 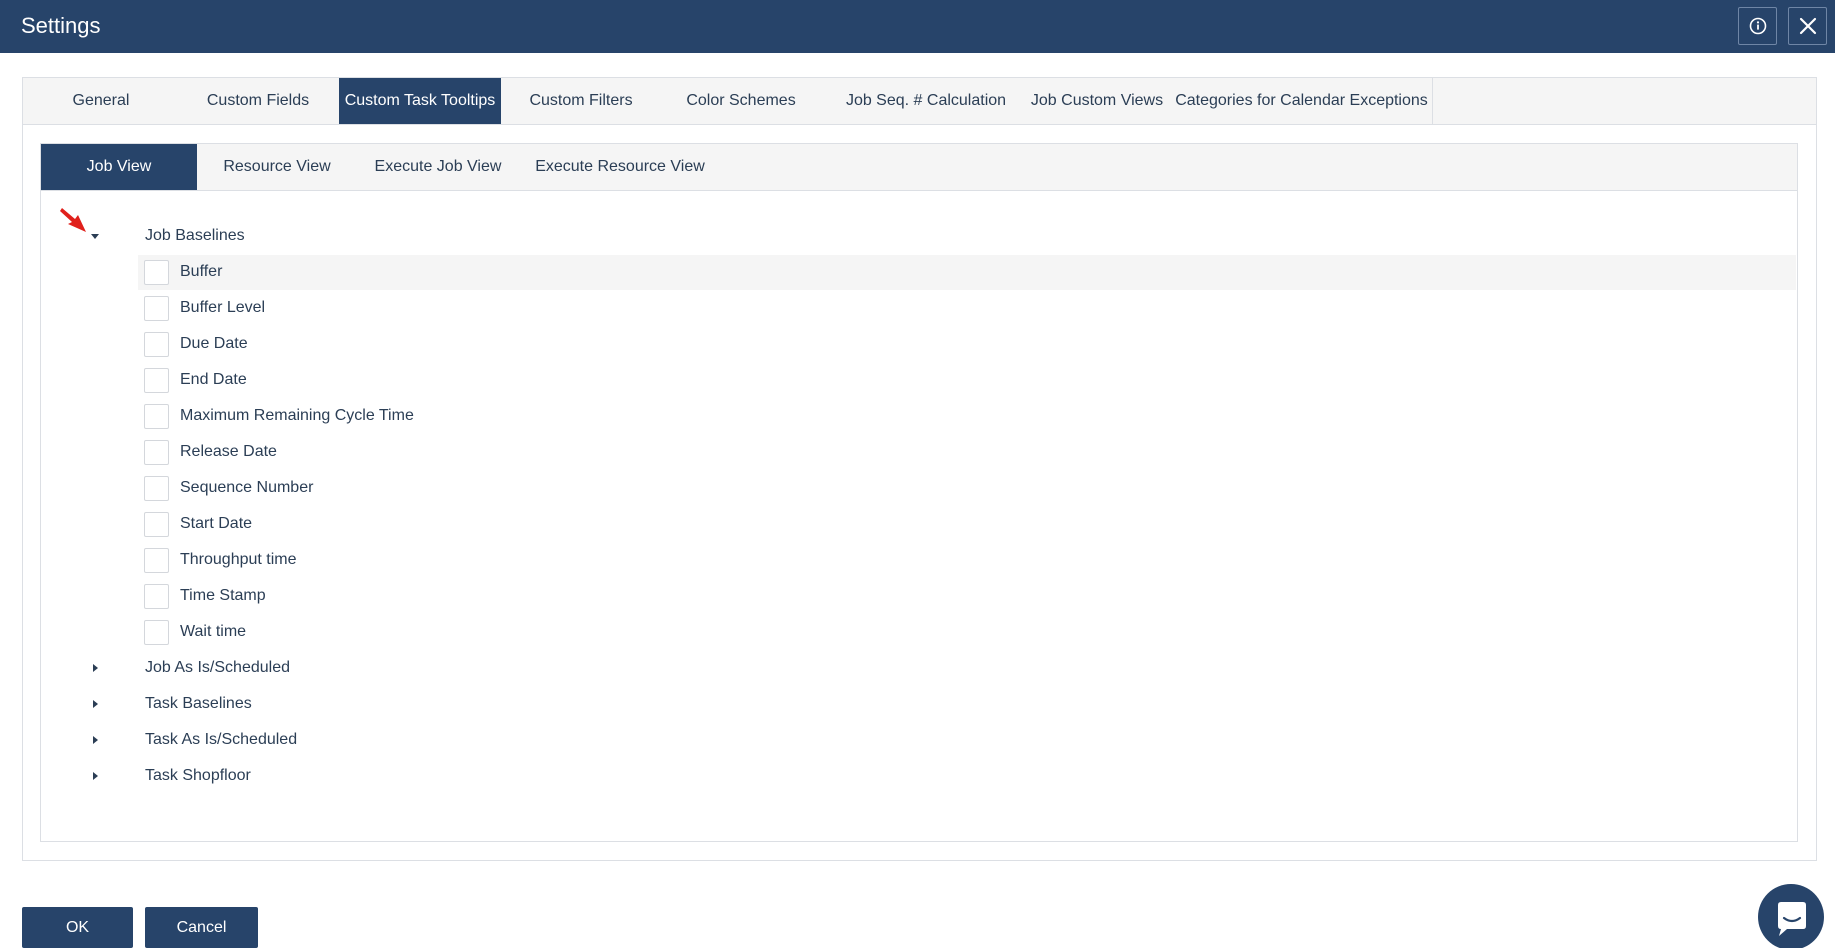 What do you see at coordinates (195, 236) in the screenshot?
I see `tree-group-job-baselines: Job Baselines` at bounding box center [195, 236].